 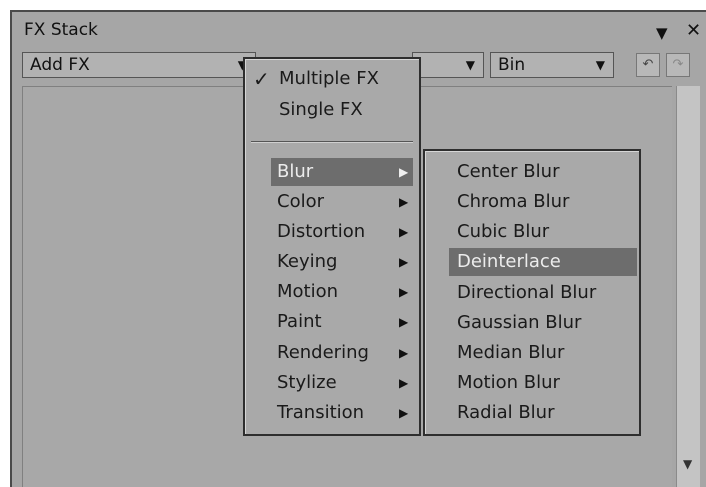 I want to click on menu-item-label: Color, so click(x=300, y=201).